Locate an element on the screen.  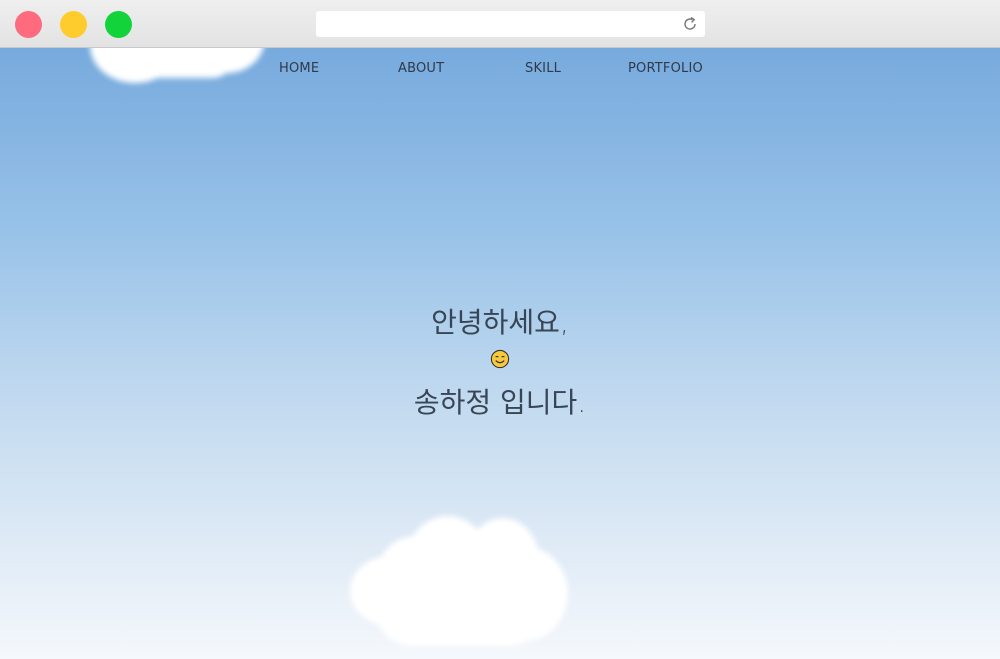
nav-item-about: ABOUT is located at coordinates (421, 68).